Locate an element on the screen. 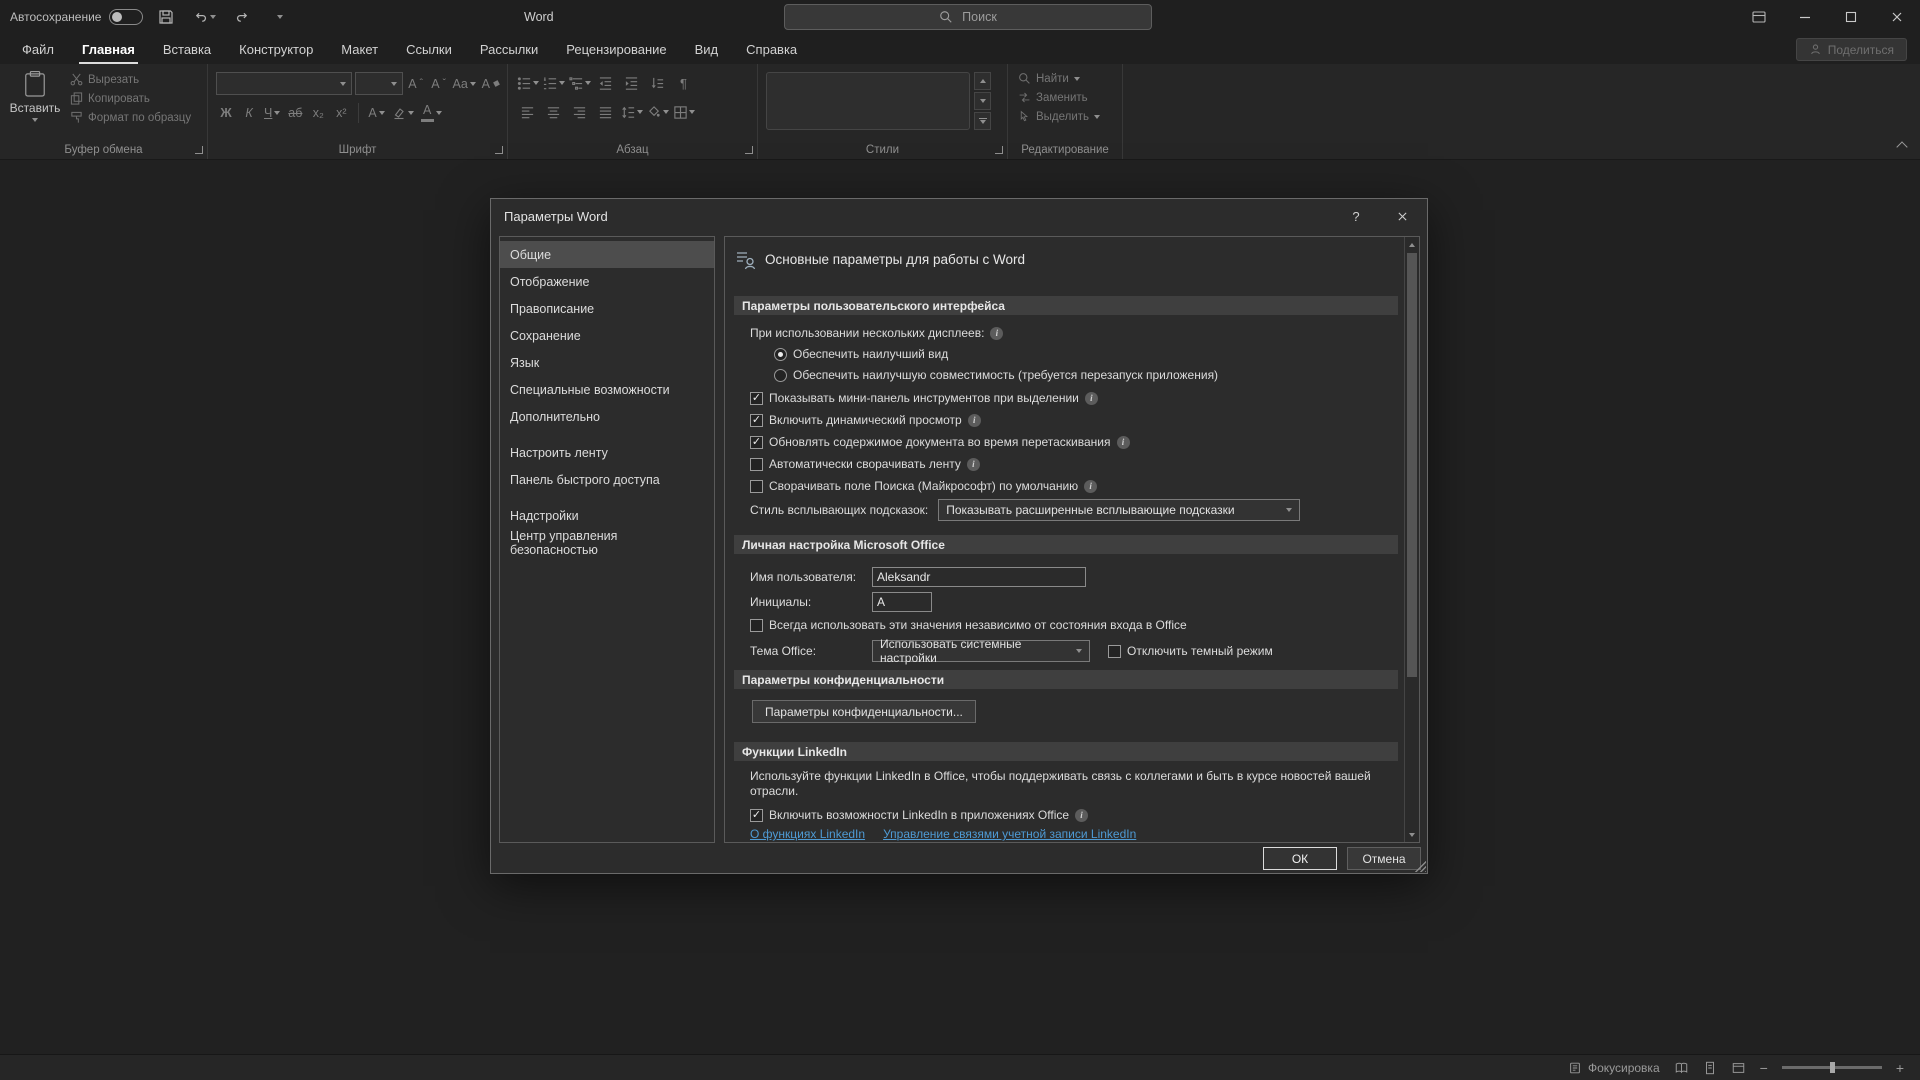 The height and width of the screenshot is (1080, 1920). select-button: Выделить is located at coordinates (1070, 116).